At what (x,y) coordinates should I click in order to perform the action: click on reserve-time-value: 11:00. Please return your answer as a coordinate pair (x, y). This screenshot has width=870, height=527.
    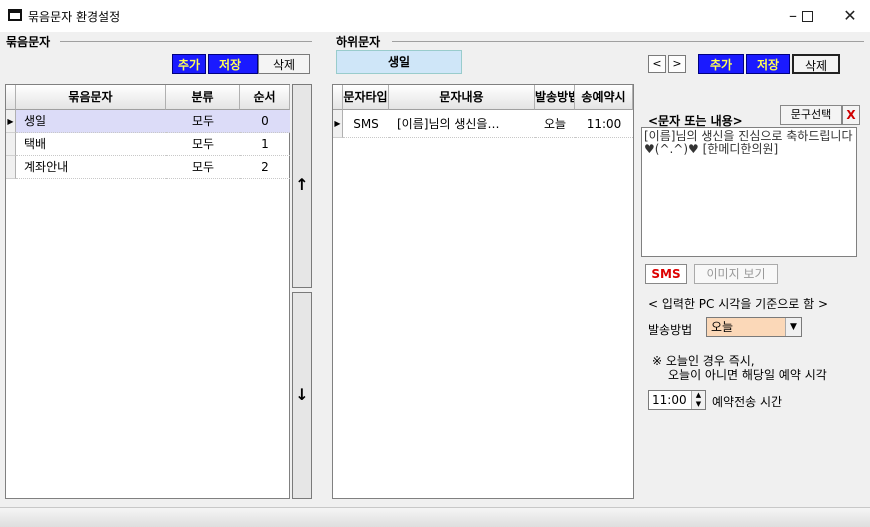
    Looking at the image, I should click on (669, 400).